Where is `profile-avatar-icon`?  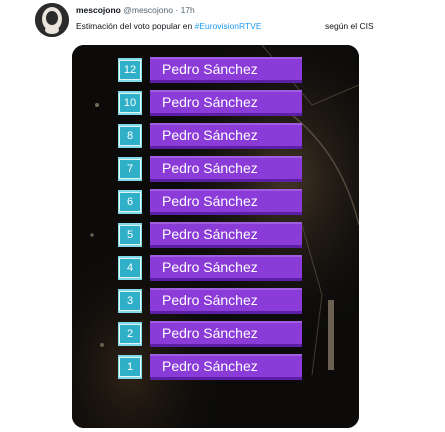
profile-avatar-icon is located at coordinates (52, 20).